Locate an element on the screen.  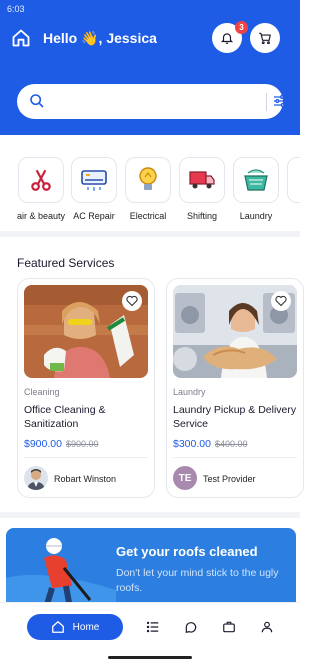
bell-icon is located at coordinates (227, 38).